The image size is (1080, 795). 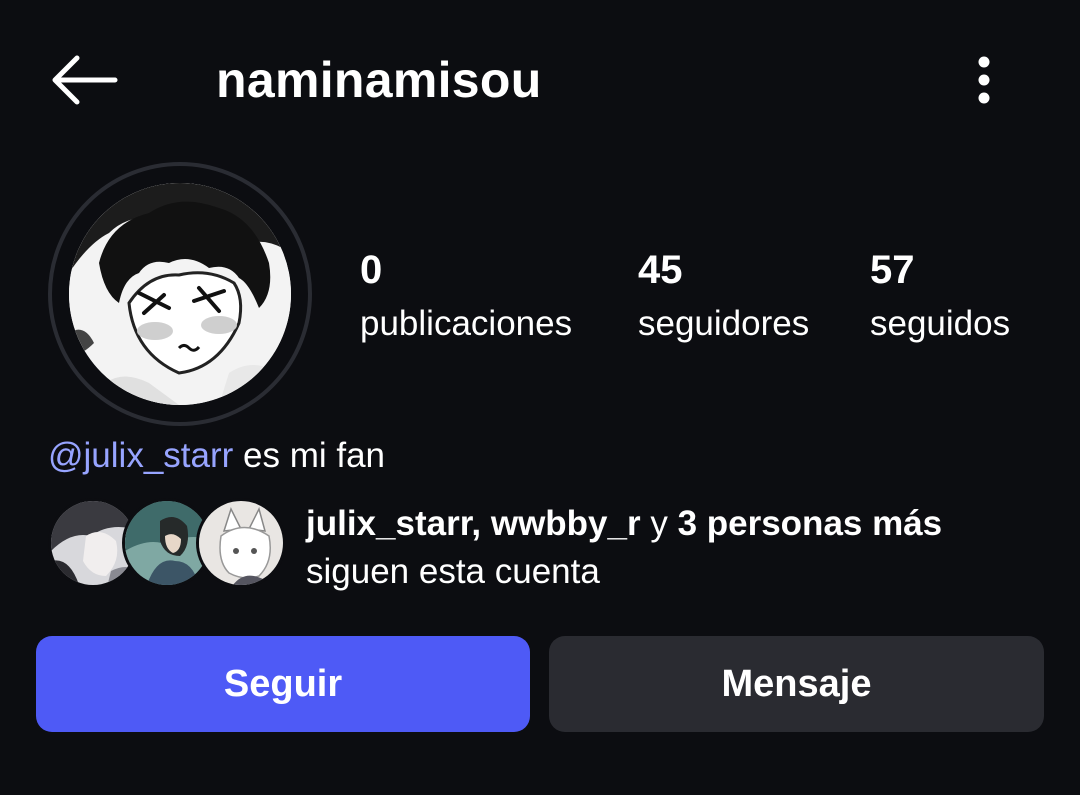 I want to click on profile-picture, so click(x=180, y=294).